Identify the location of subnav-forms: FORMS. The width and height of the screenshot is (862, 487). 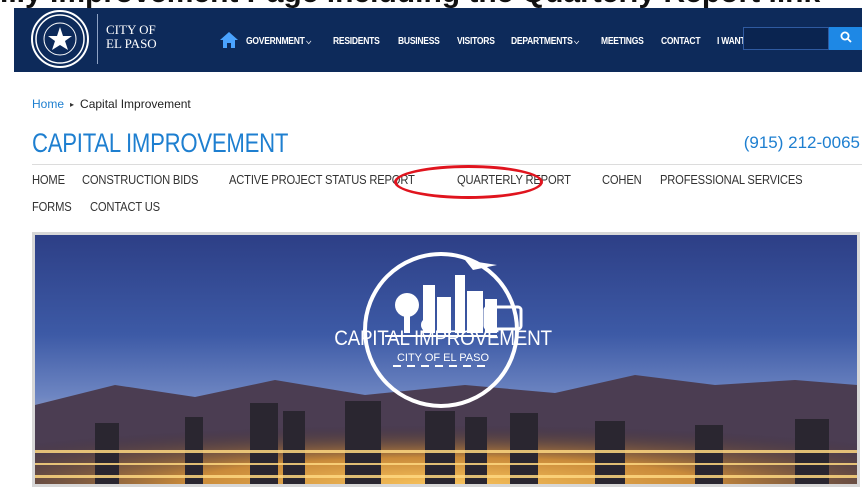
(55, 207).